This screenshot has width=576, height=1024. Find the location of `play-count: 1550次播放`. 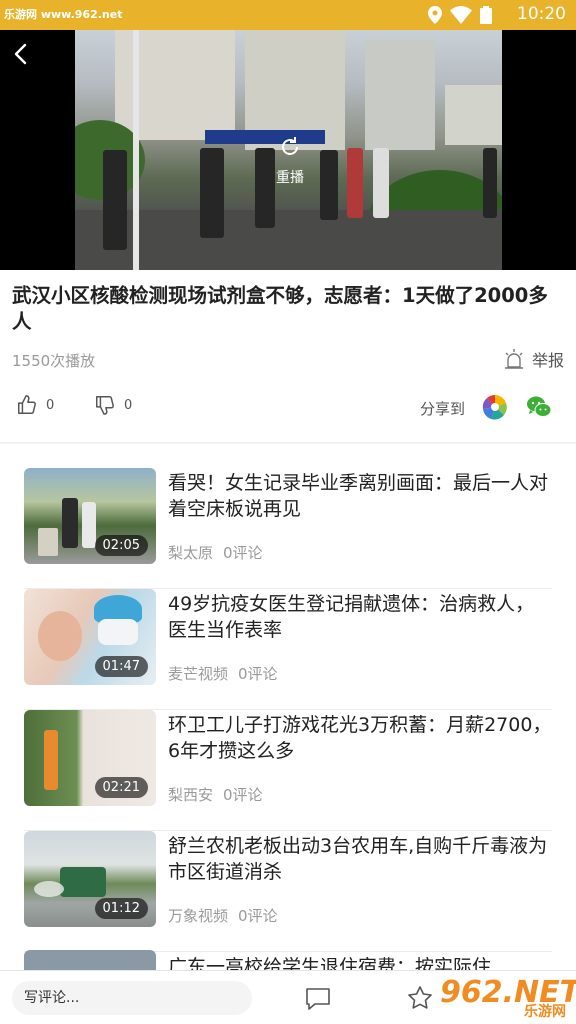

play-count: 1550次播放 is located at coordinates (54, 361).